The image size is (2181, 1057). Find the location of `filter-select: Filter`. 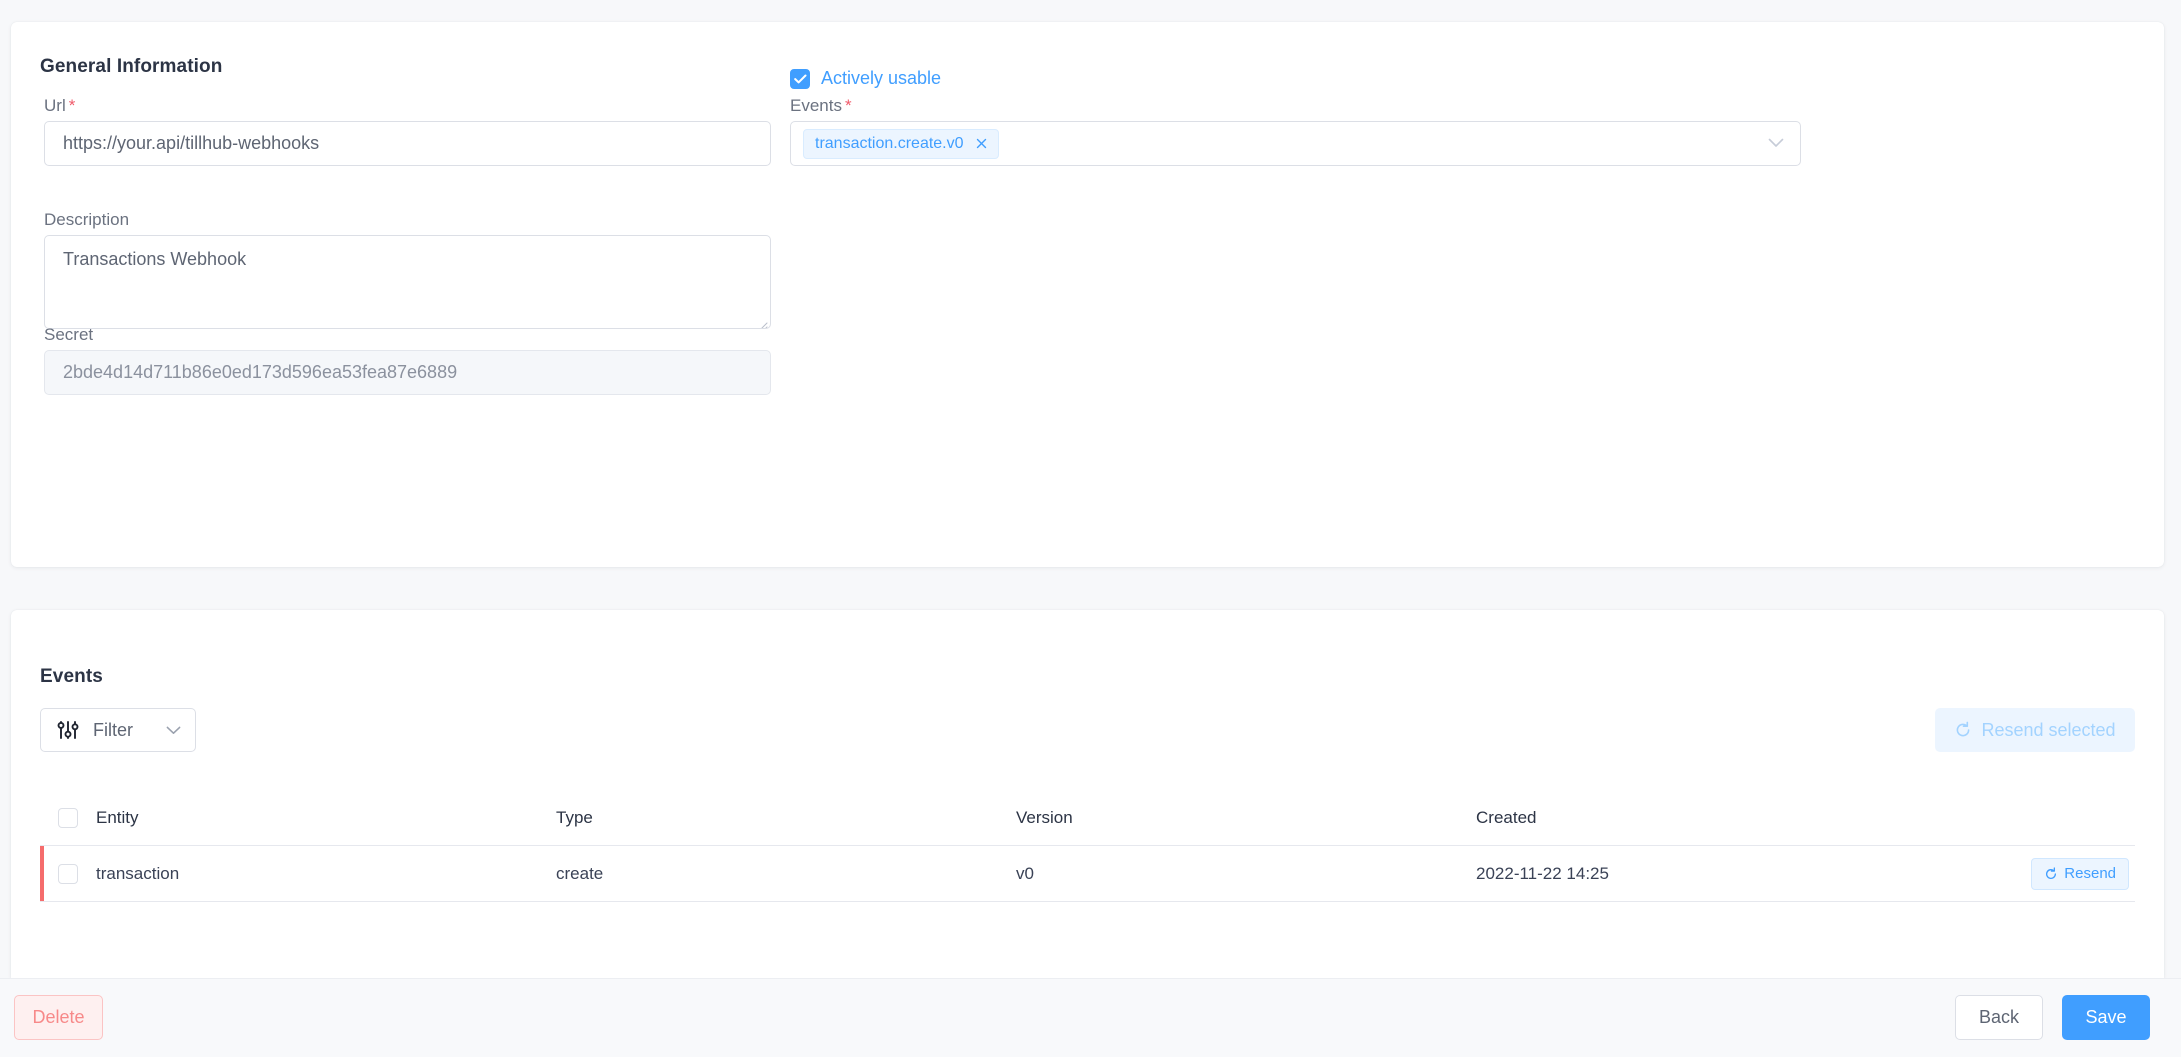

filter-select: Filter is located at coordinates (118, 730).